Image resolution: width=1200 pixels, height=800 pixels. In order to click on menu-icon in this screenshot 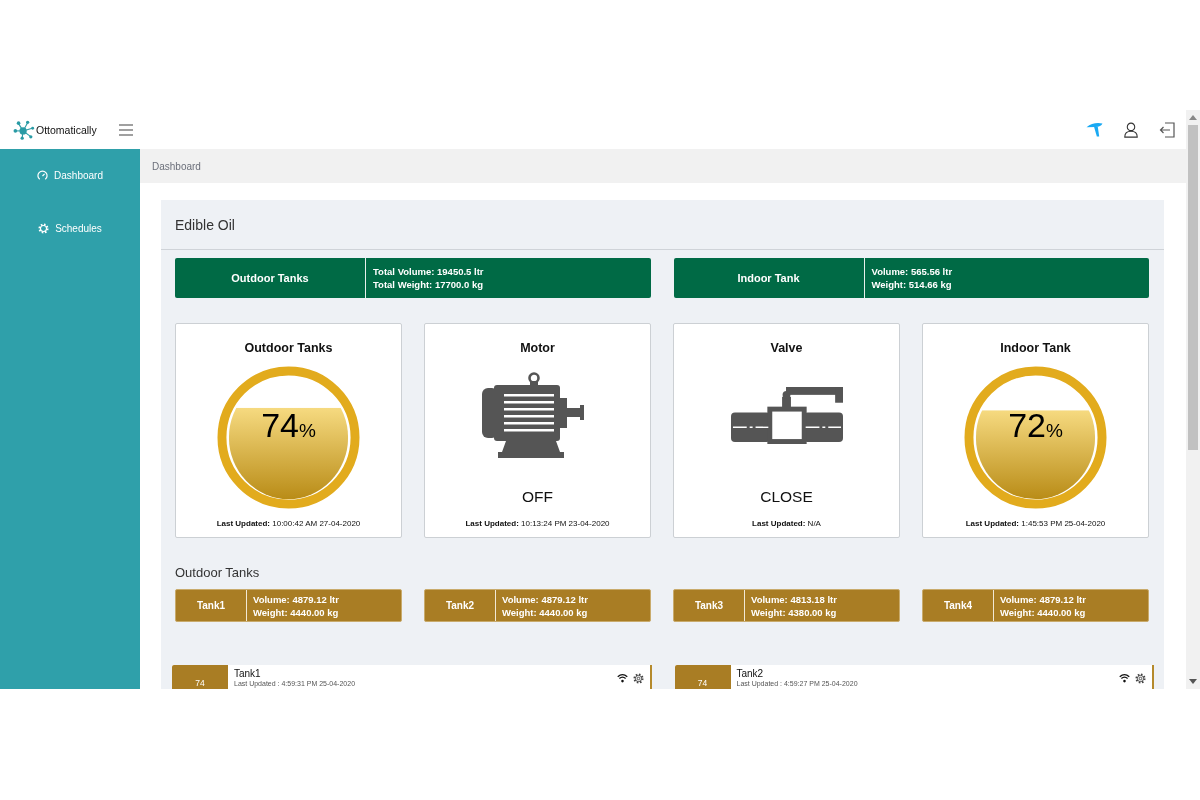, I will do `click(126, 129)`.